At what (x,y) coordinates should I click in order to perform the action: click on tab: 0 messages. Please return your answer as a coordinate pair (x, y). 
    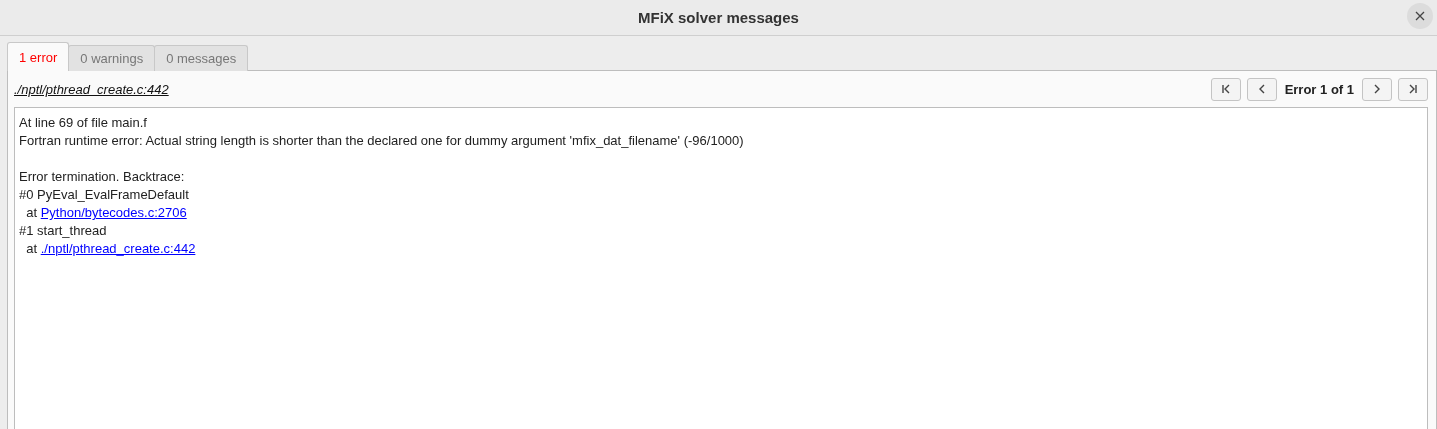
    Looking at the image, I should click on (201, 58).